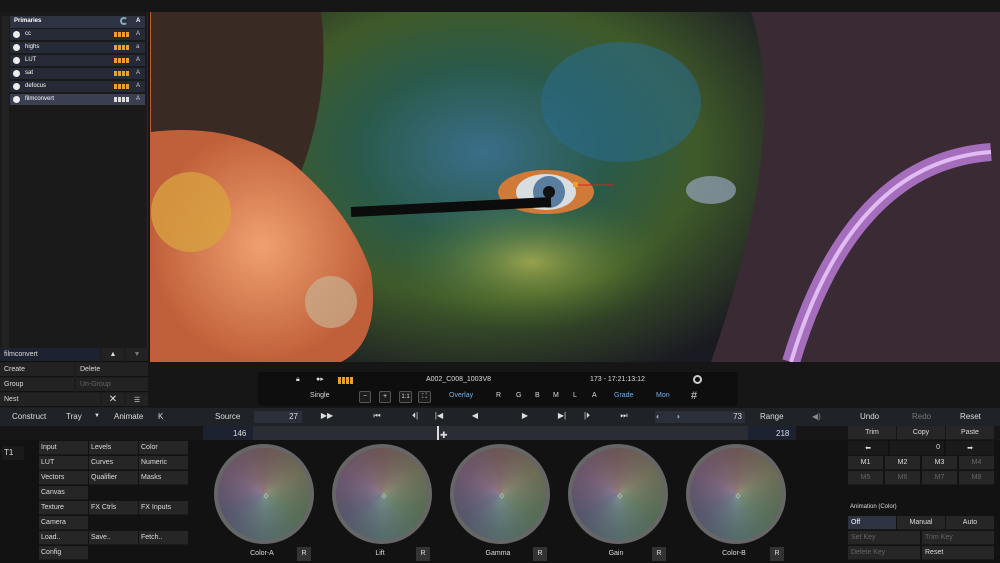 Image resolution: width=1000 pixels, height=563 pixels. Describe the element at coordinates (556, 395) in the screenshot. I see `channel-m: M` at that location.